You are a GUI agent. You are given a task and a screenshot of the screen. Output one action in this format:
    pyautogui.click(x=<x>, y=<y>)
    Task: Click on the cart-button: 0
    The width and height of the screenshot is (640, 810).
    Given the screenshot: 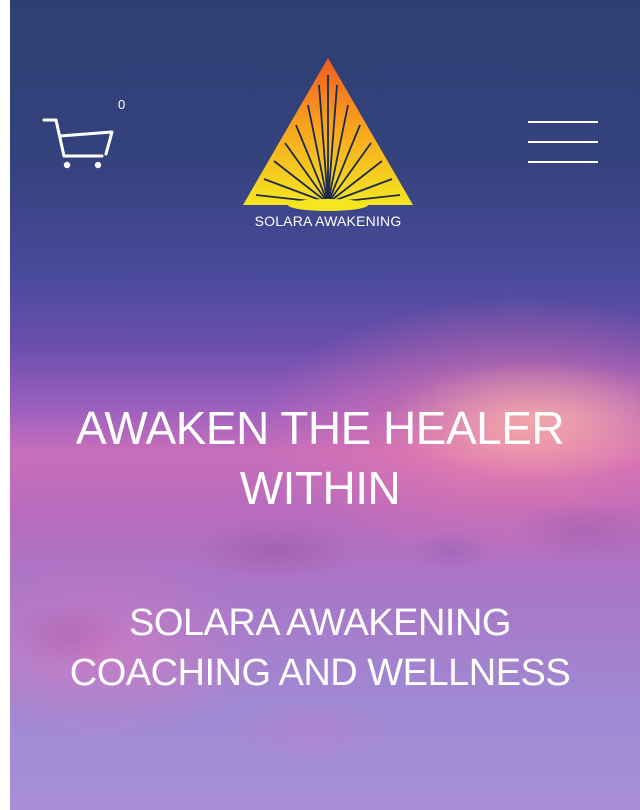 What is the action you would take?
    pyautogui.click(x=88, y=136)
    